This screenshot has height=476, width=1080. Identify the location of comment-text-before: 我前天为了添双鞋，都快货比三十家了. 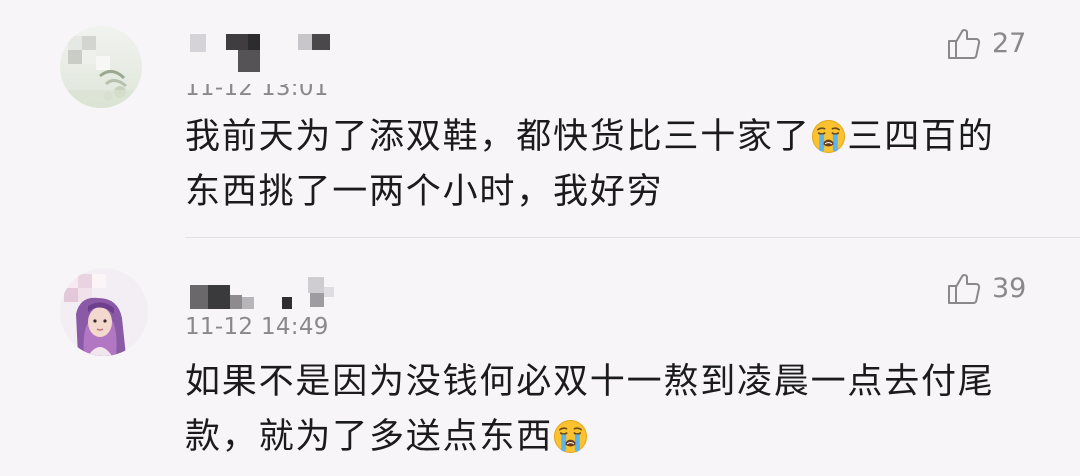
(498, 137).